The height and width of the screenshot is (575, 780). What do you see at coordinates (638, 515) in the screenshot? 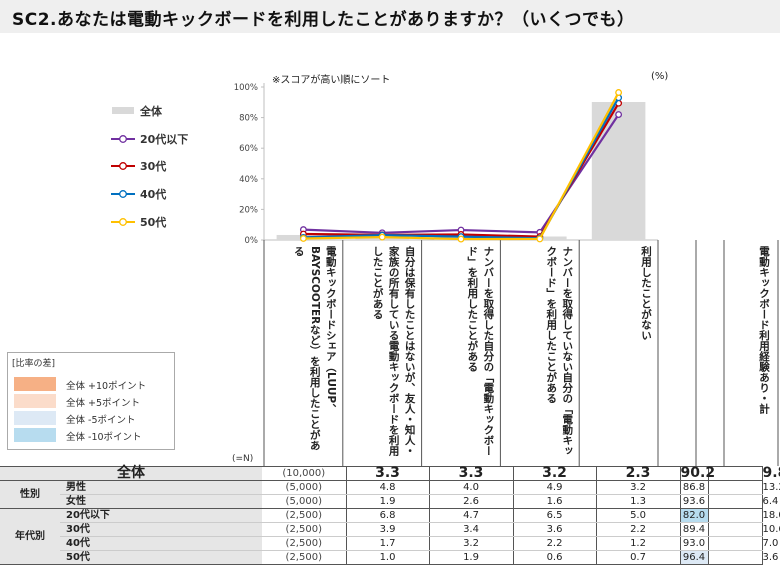
I see `cell-value: 5.0` at bounding box center [638, 515].